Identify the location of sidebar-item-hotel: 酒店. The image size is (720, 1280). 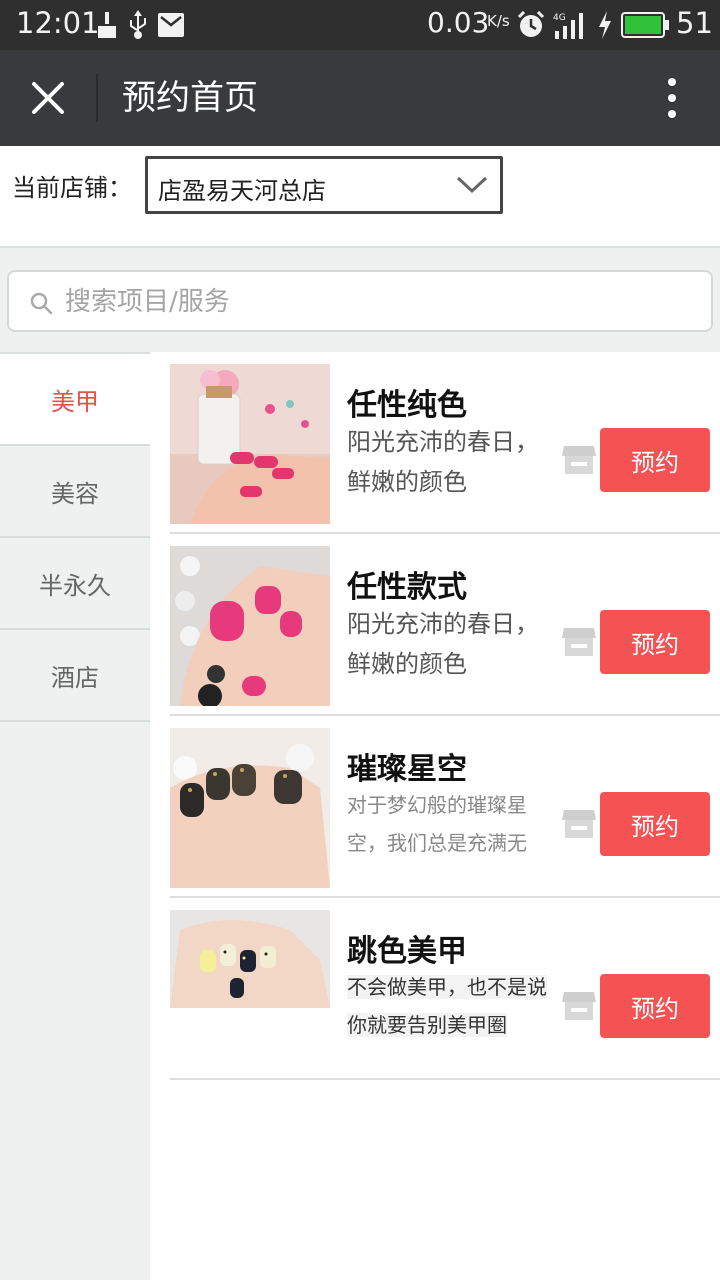
(75, 676).